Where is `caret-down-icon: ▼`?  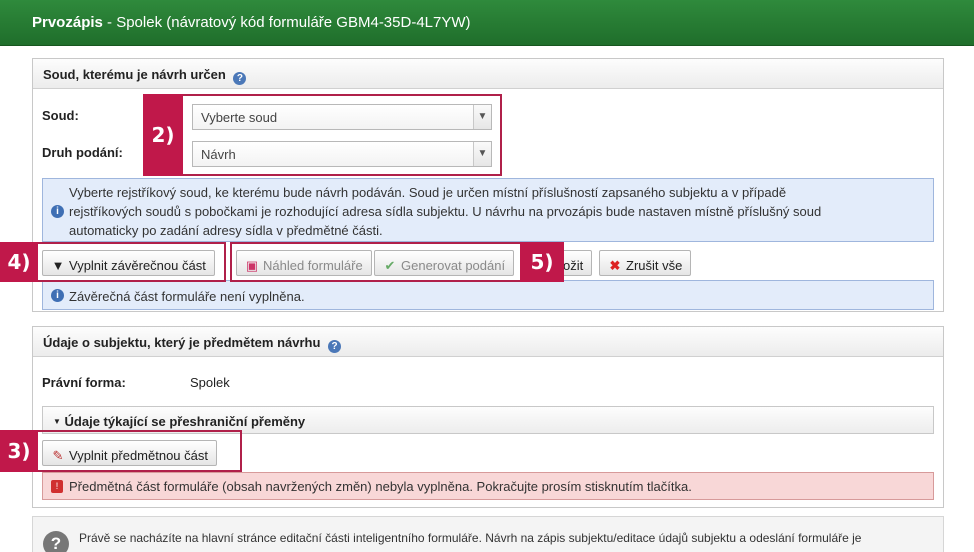 caret-down-icon: ▼ is located at coordinates (57, 421).